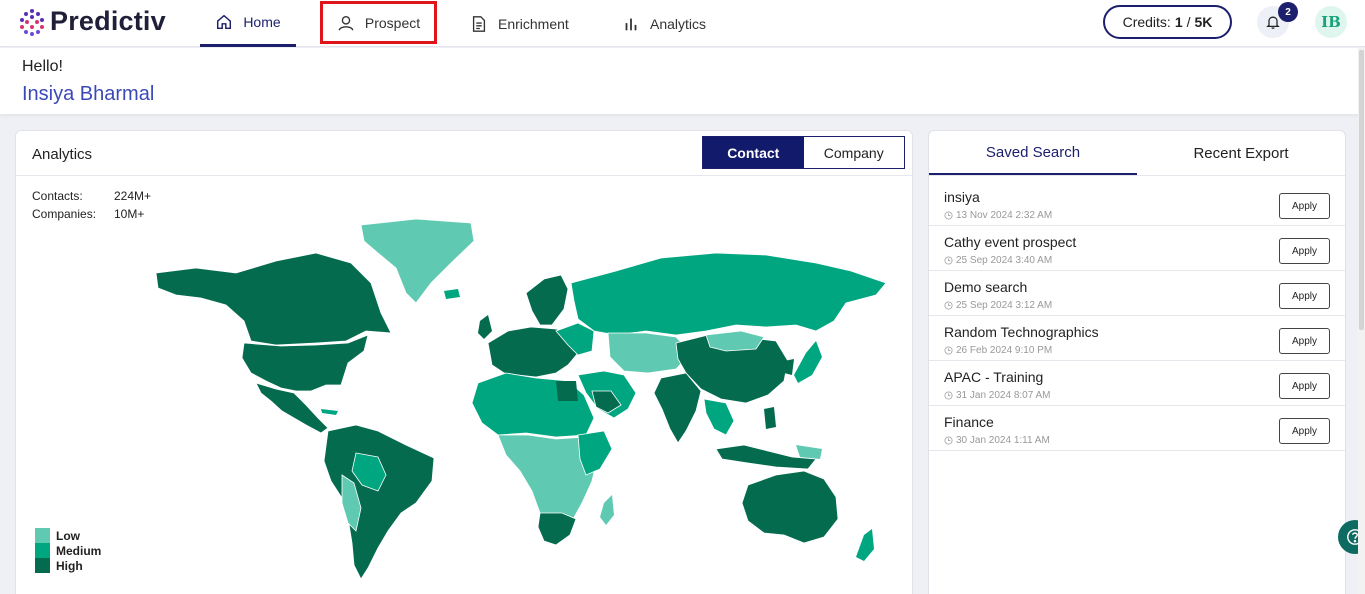 The image size is (1365, 594). I want to click on nav-enrichment-label: Enrichment, so click(533, 23).